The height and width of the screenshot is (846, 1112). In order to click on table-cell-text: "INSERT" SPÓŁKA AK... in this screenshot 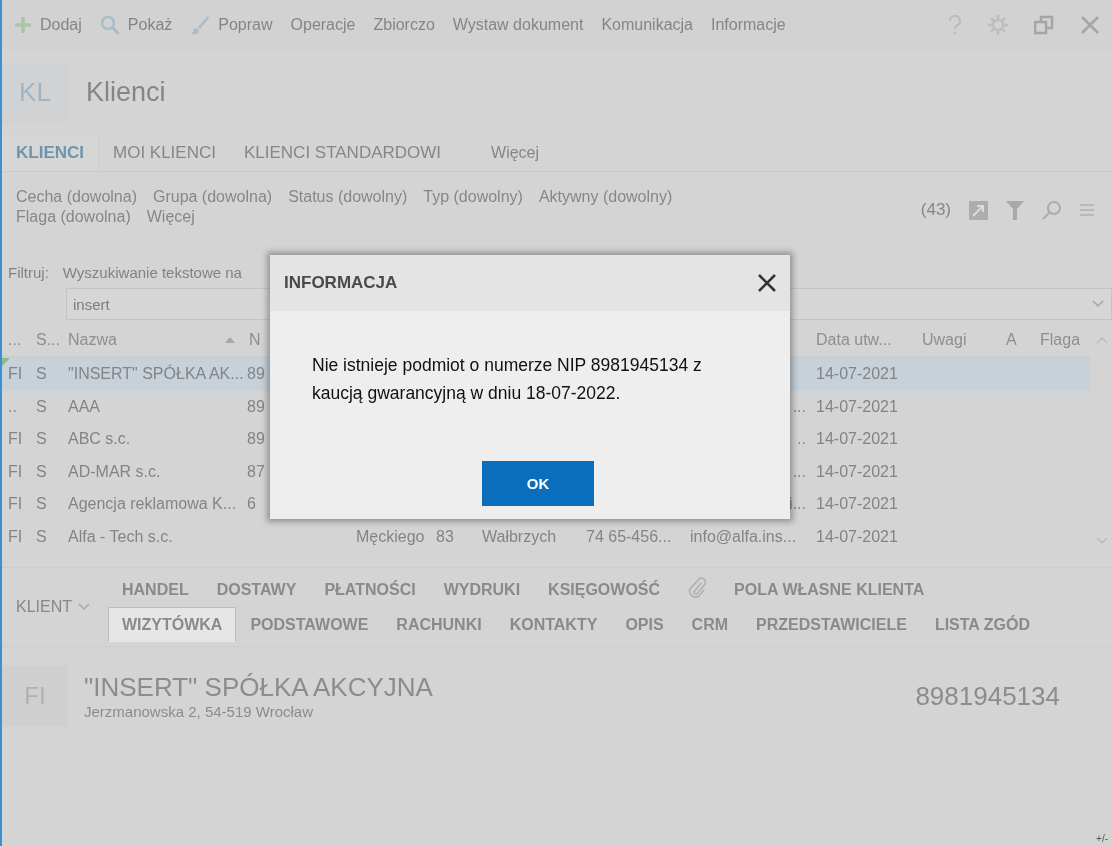, I will do `click(155, 374)`.